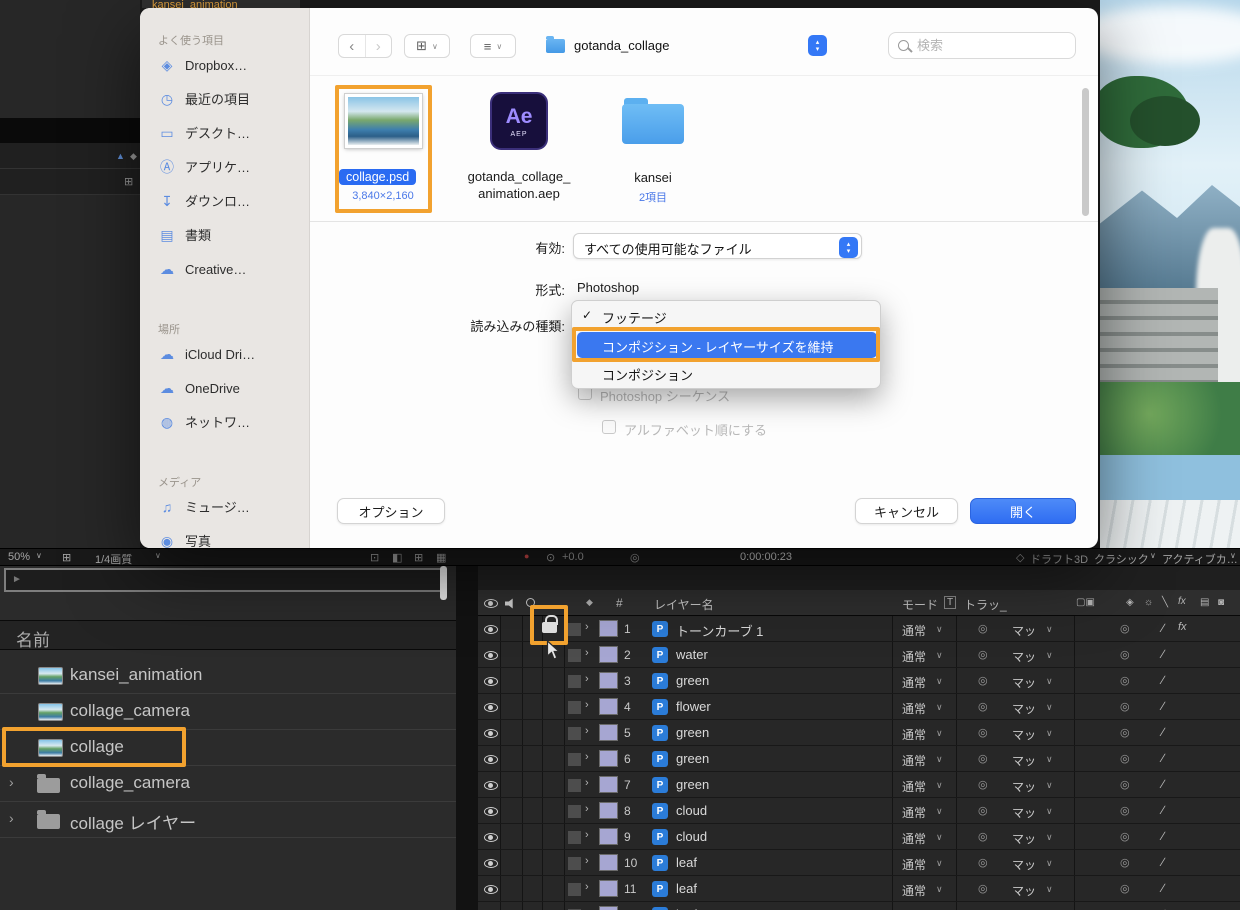 This screenshot has height=910, width=1240. I want to click on options-button: オプション, so click(391, 511).